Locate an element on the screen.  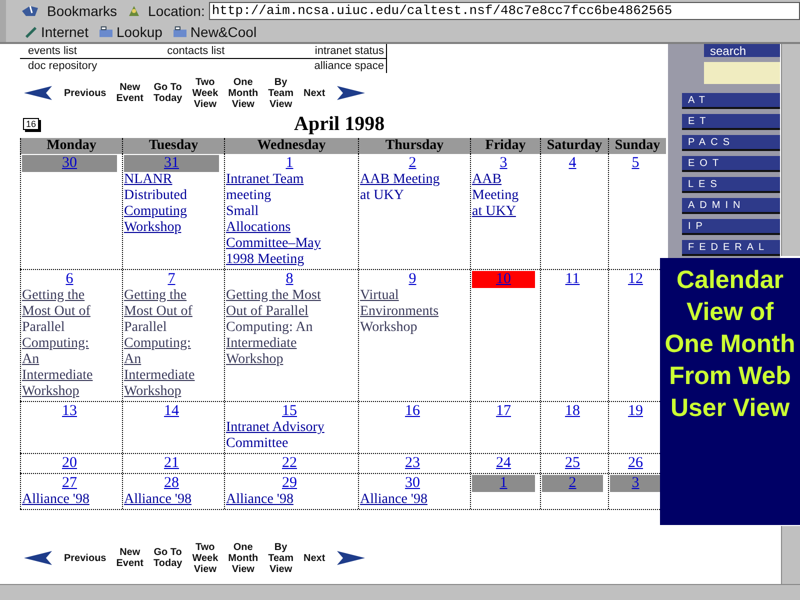
day-number-link: 24 is located at coordinates (503, 463).